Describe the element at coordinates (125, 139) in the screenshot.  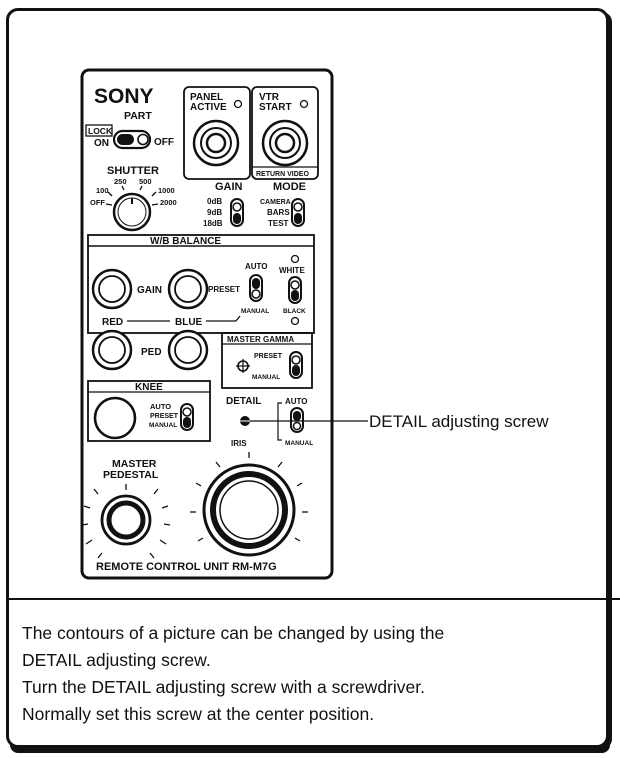
I see `part-switch-knob` at that location.